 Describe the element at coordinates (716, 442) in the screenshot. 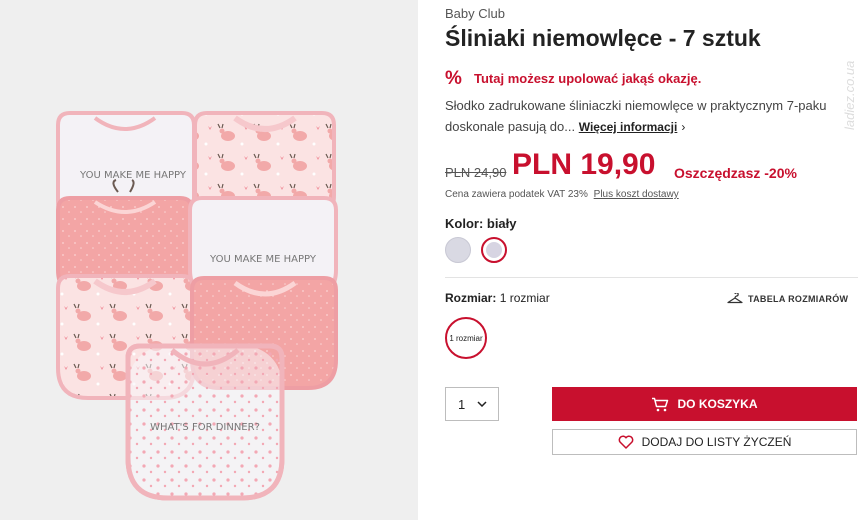

I see `add-to-wishlist-label: DODAJ DO LISTY ŻYCZEŃ` at that location.